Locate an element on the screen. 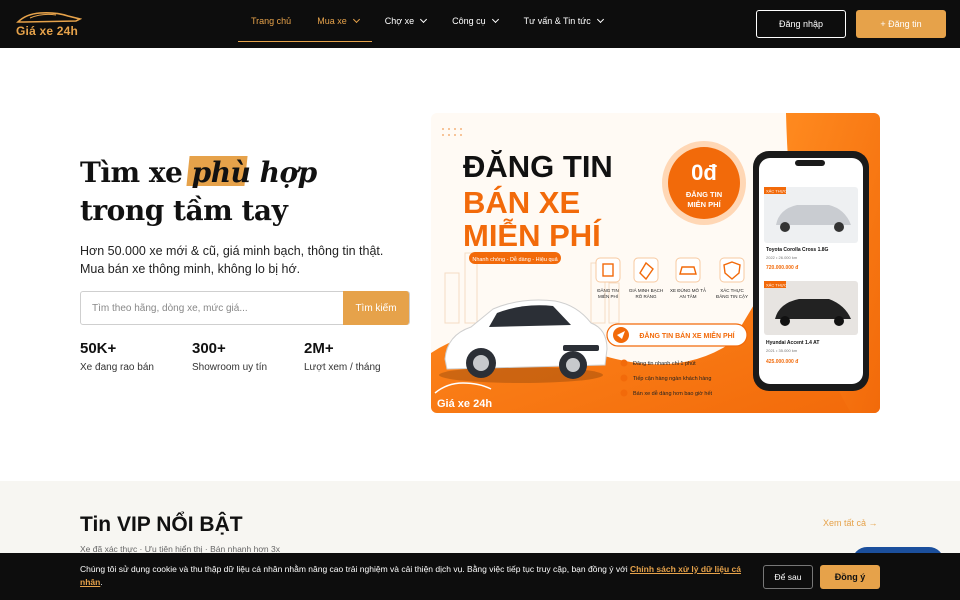 This screenshot has width=960, height=600. stat-value: 2M+ is located at coordinates (319, 348).